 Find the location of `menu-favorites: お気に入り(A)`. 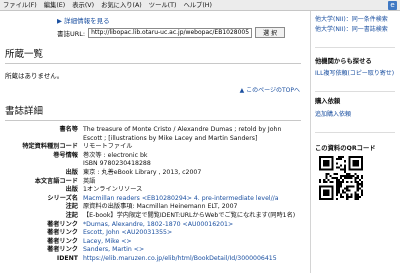

menu-favorites: お気に入り(A) is located at coordinates (122, 5).